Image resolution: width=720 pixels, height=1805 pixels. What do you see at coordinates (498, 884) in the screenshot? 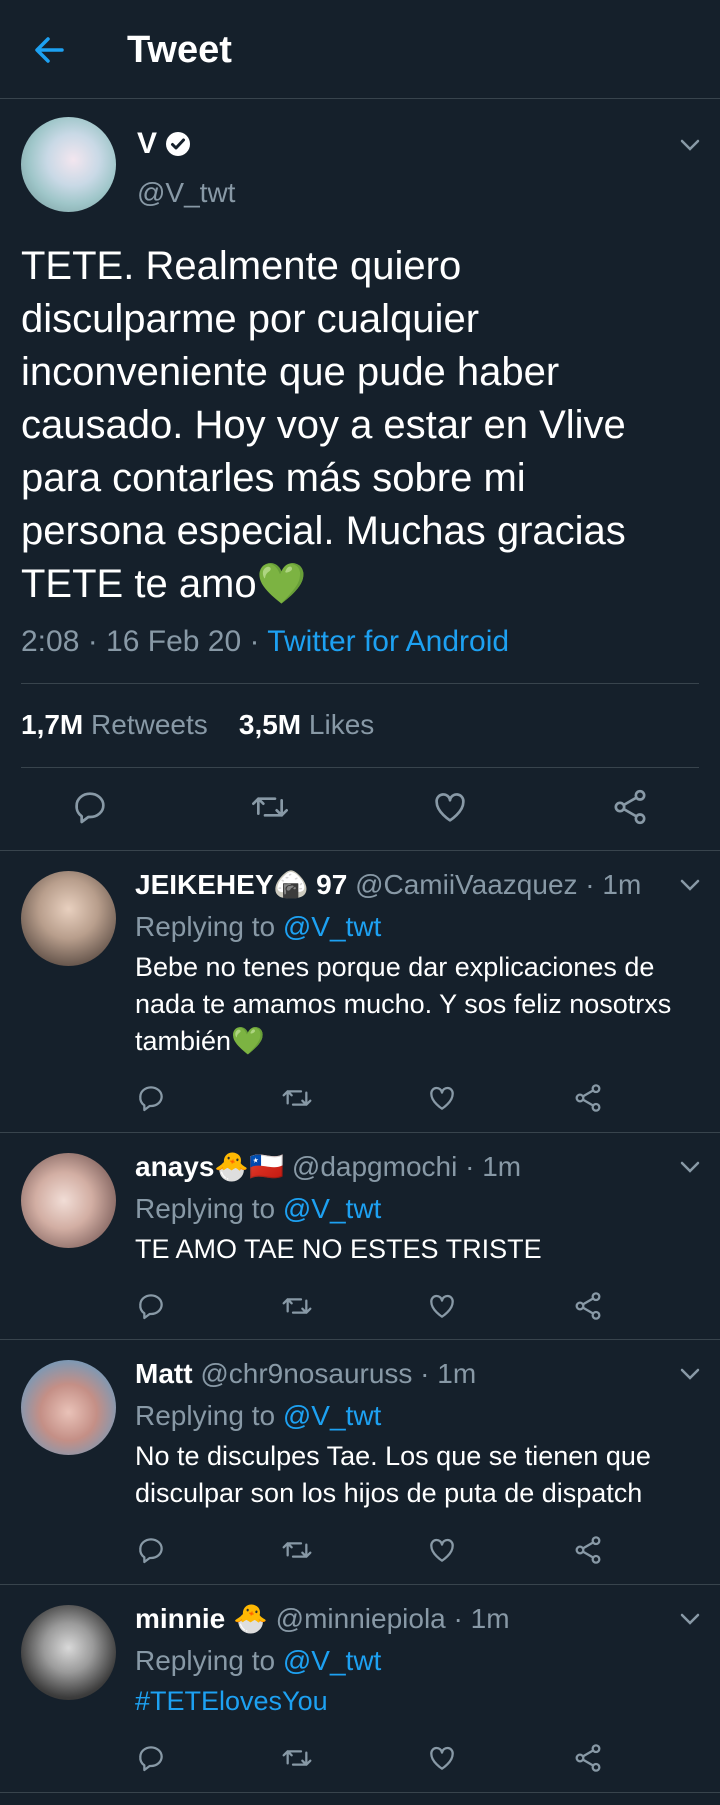
I see `reply-author-meta: @CamiiVaazquez · 1m` at bounding box center [498, 884].